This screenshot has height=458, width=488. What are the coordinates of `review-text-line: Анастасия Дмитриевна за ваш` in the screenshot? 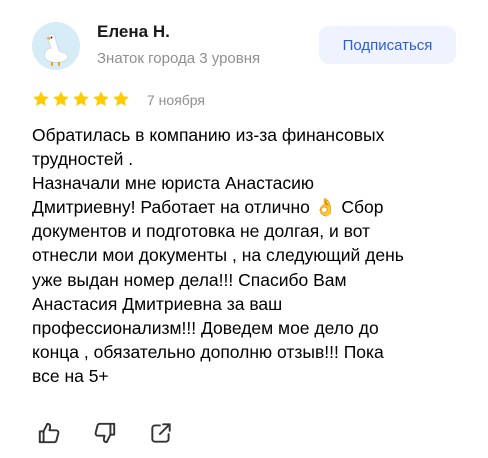 It's located at (157, 303).